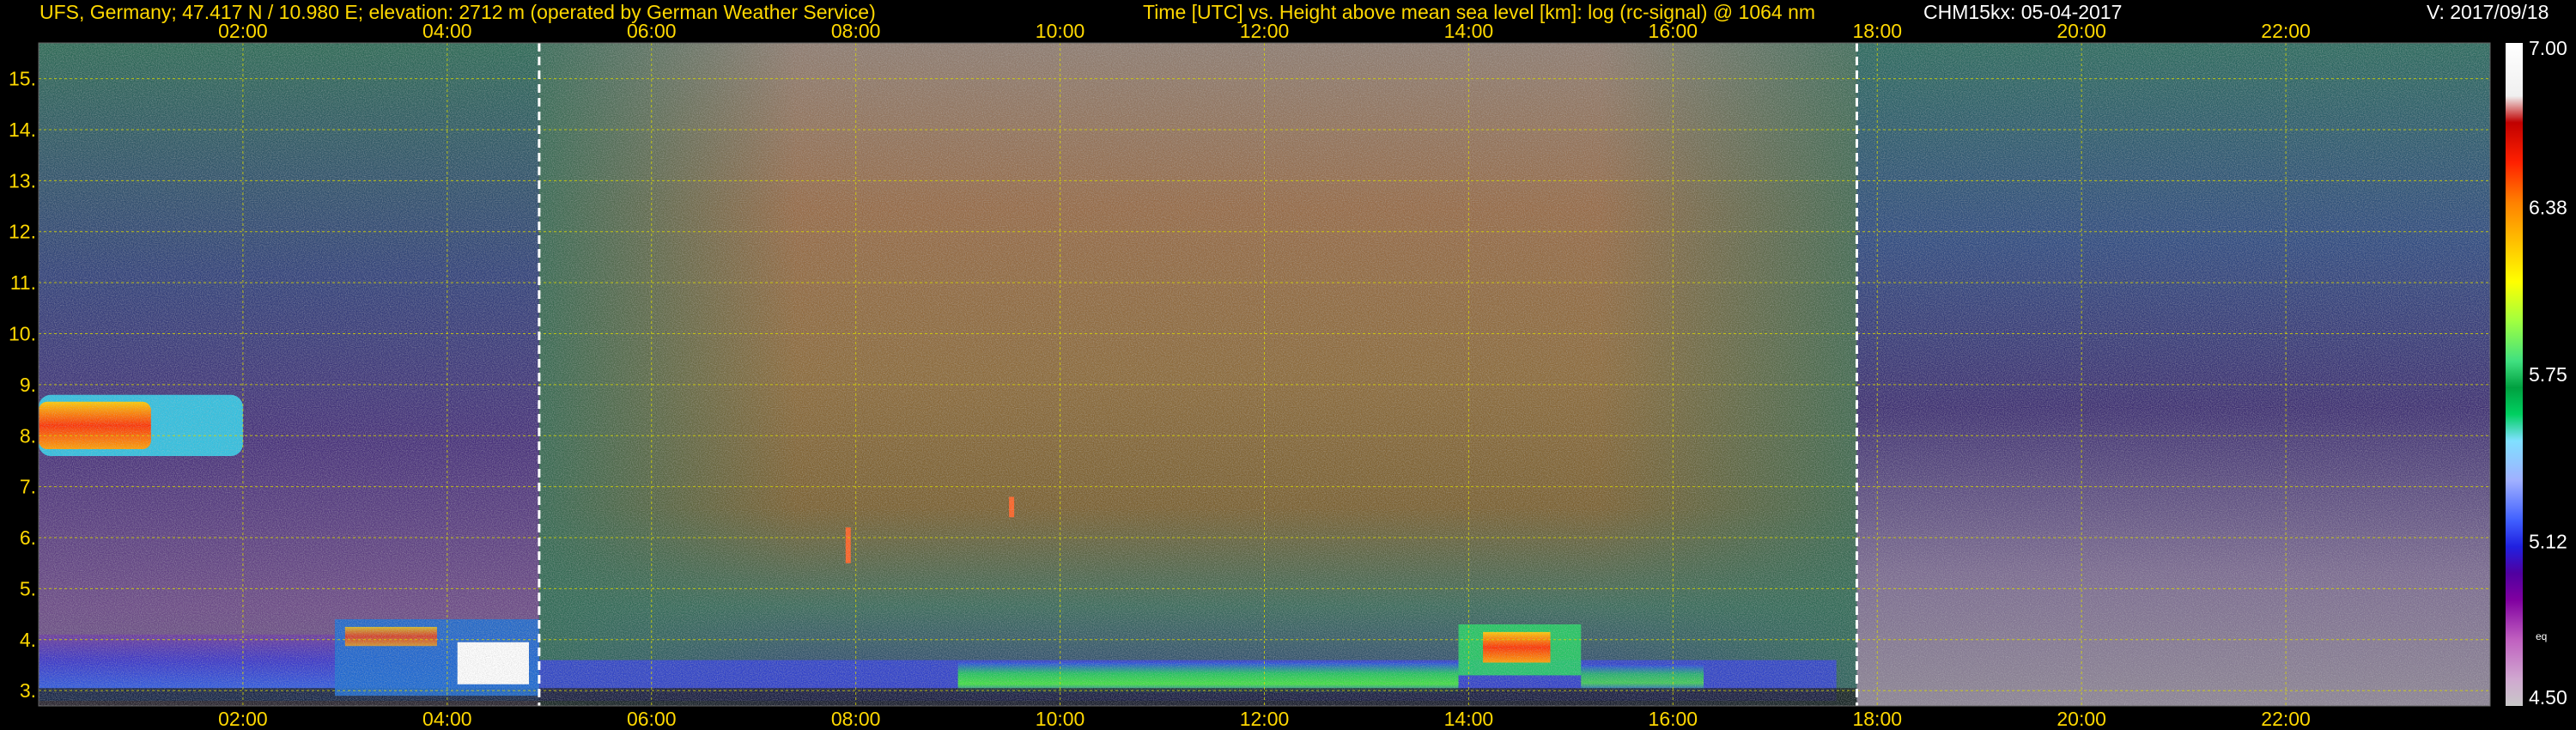 This screenshot has height=730, width=2576. Describe the element at coordinates (28, 435) in the screenshot. I see `y-tick-label: 8.` at that location.